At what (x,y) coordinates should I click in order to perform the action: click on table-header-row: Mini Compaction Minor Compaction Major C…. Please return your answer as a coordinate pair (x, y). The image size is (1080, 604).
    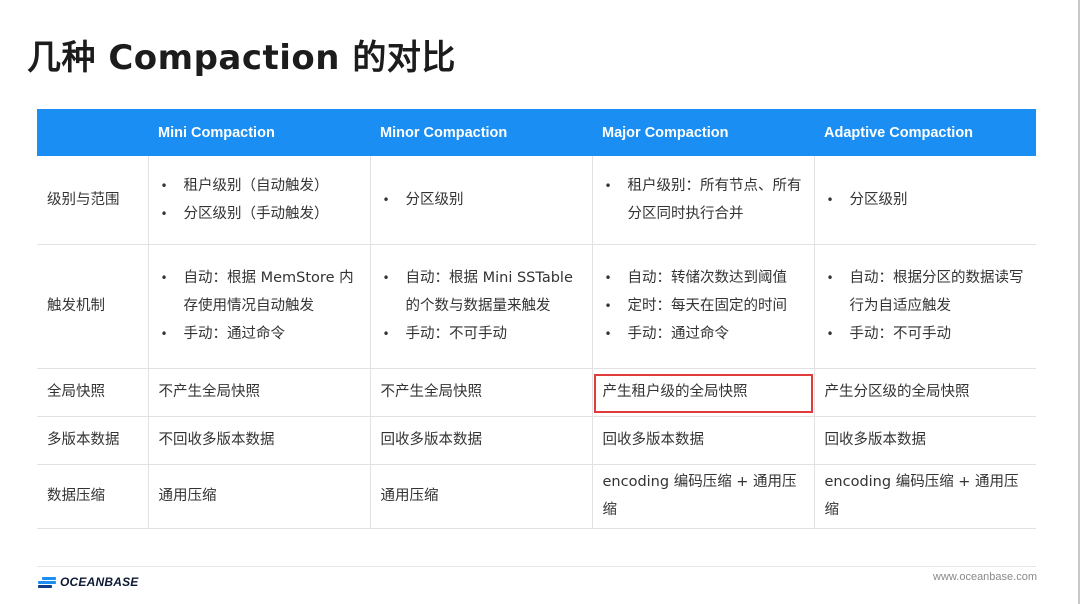
    Looking at the image, I should click on (536, 132).